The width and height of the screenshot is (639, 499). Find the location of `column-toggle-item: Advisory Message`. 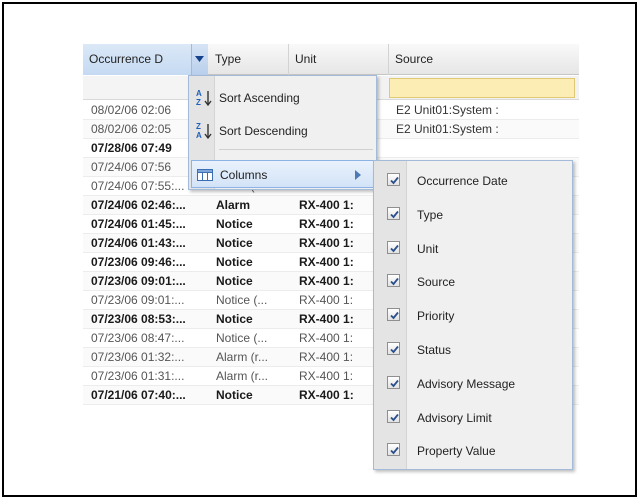

column-toggle-item: Advisory Message is located at coordinates (473, 384).